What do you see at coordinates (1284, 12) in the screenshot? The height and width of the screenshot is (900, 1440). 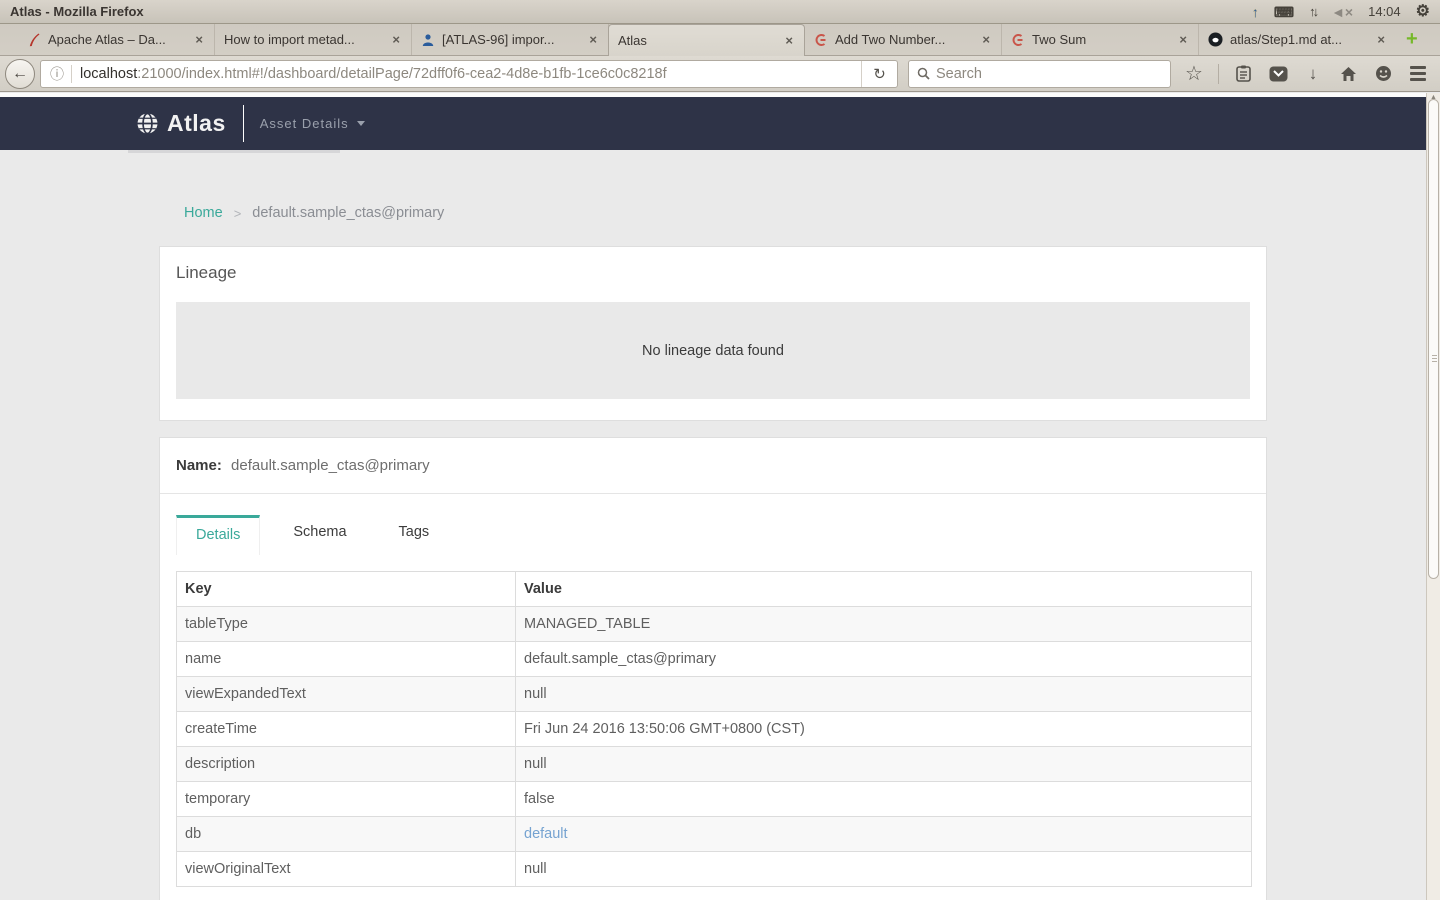 I see `keyboard-layout-icon: ⌨` at bounding box center [1284, 12].